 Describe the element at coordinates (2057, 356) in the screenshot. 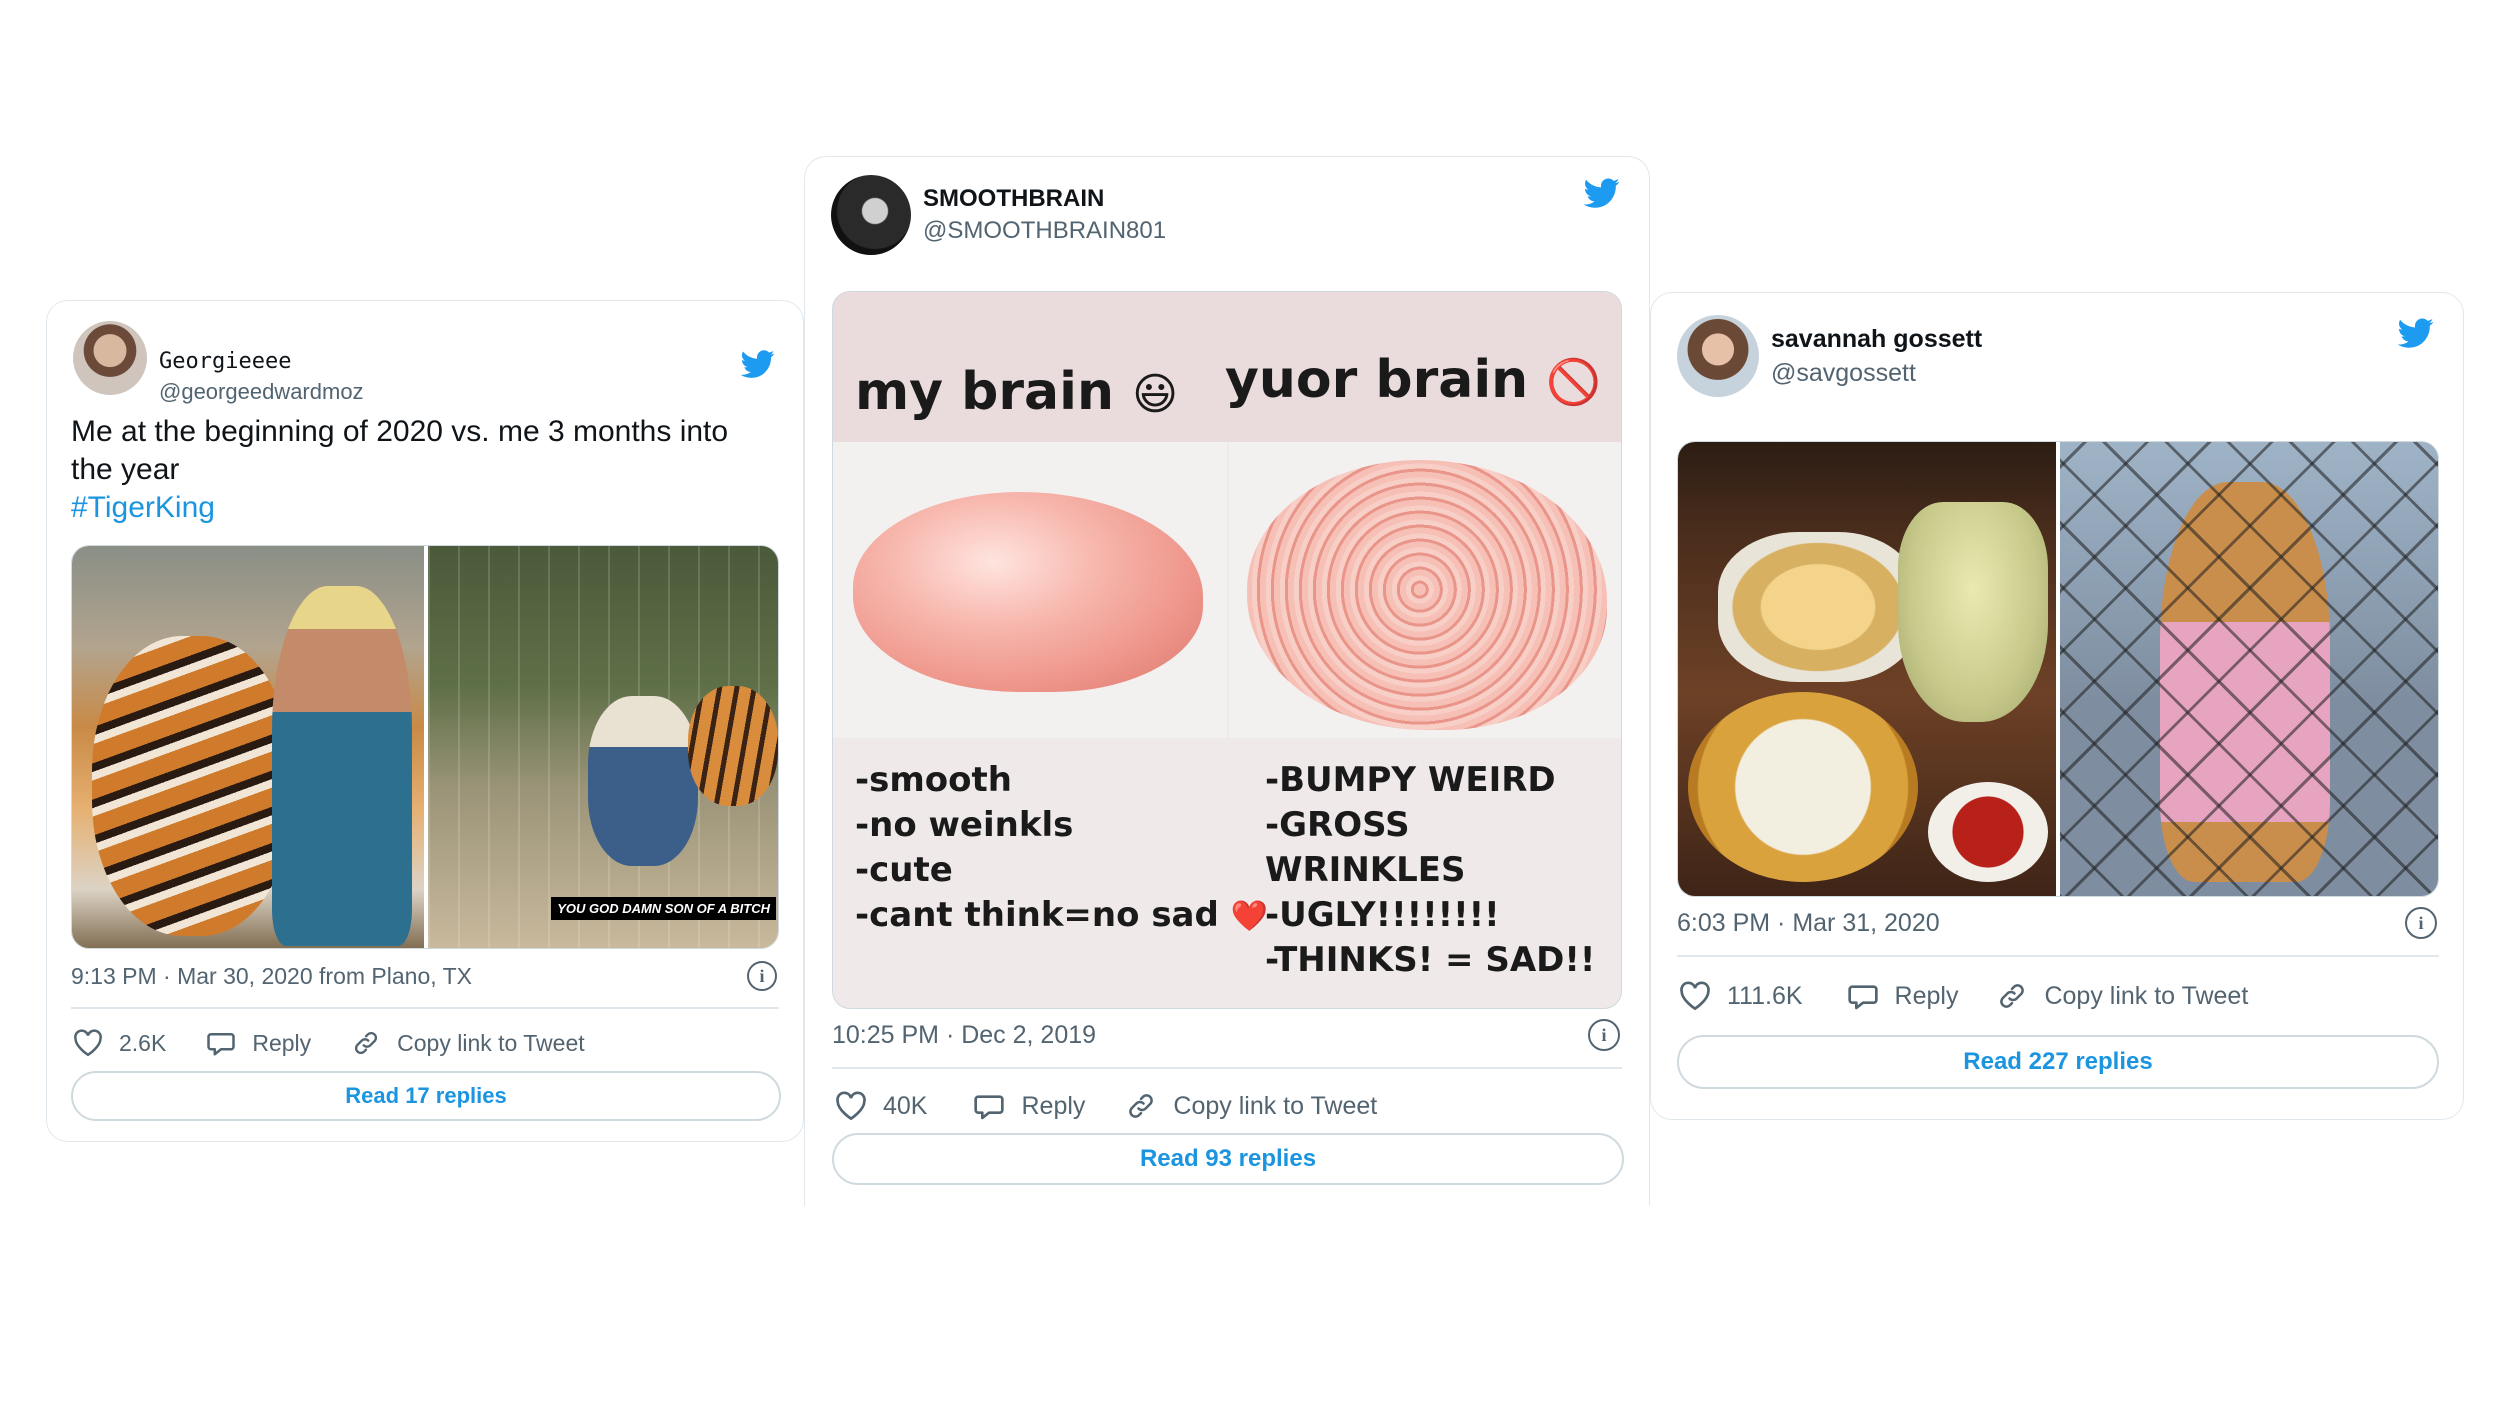

I see `tweet-header: savannah gossett @savgossett` at that location.